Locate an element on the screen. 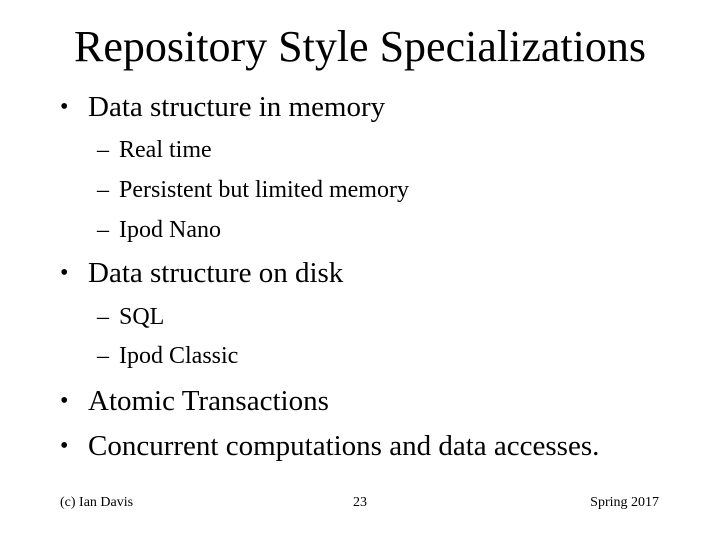 The image size is (720, 540). sub-bullet-item: – SQL is located at coordinates (130, 317).